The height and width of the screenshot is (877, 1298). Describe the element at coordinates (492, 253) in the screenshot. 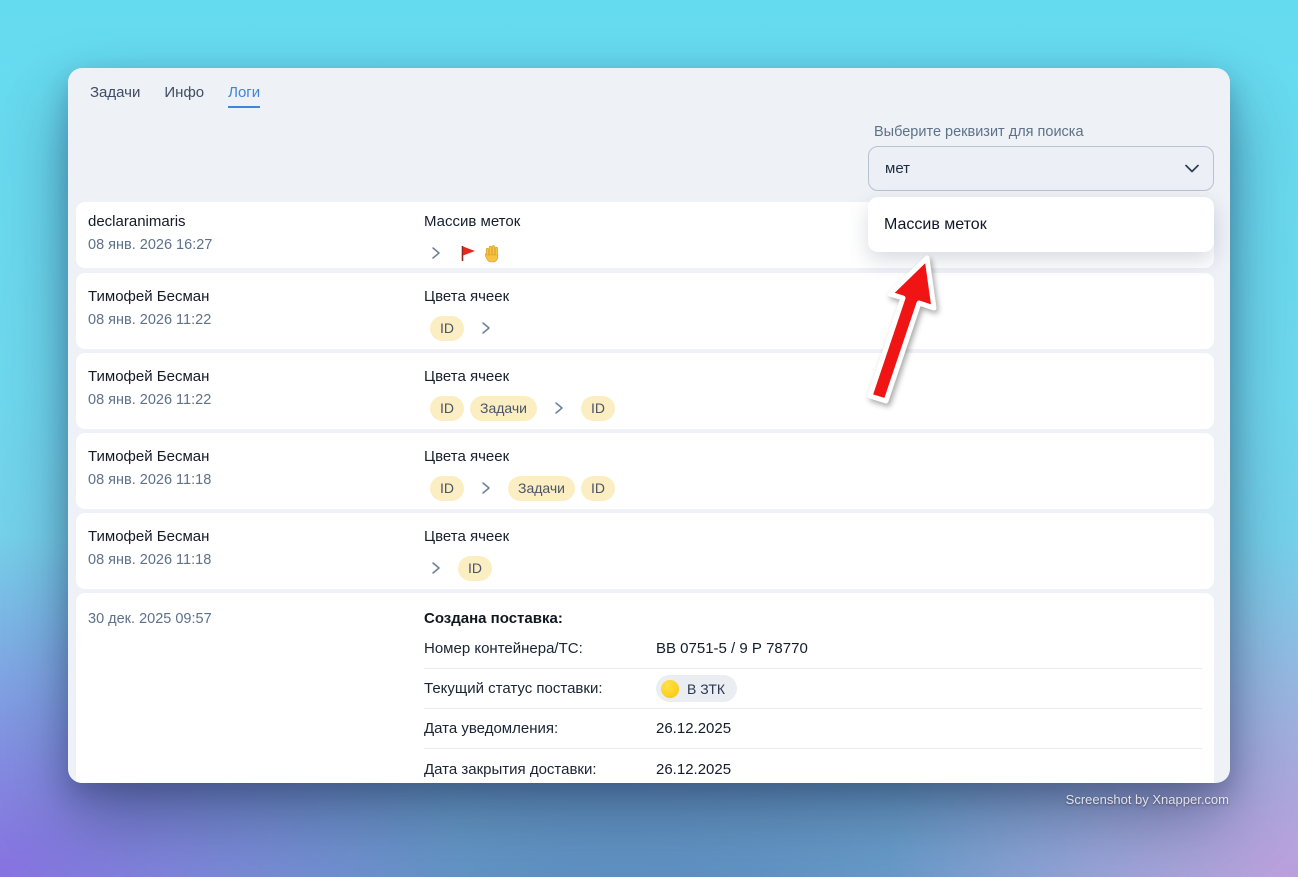

I see `raised-hand-icon` at that location.